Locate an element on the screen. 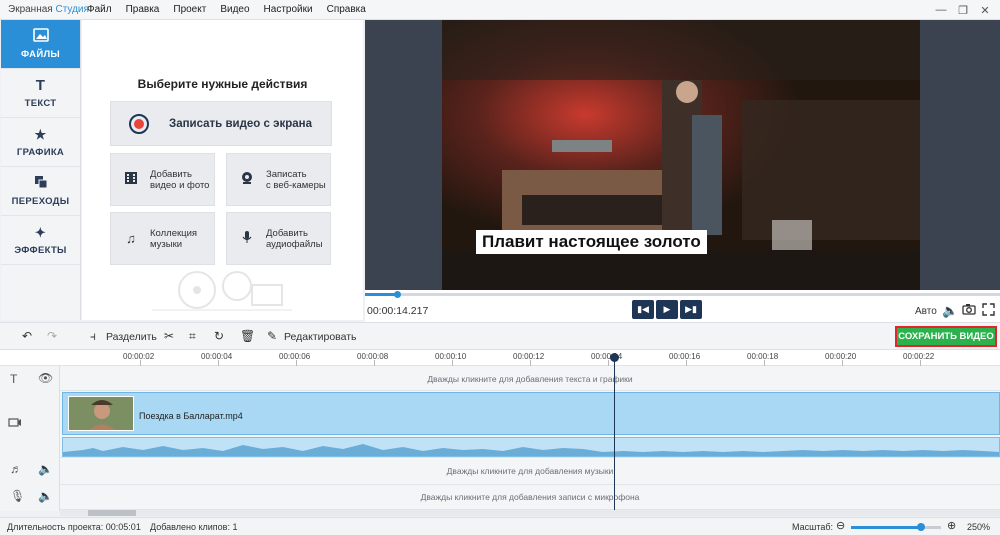 The height and width of the screenshot is (535, 1000). zoom-in-icon: ⊕ is located at coordinates (951, 525).